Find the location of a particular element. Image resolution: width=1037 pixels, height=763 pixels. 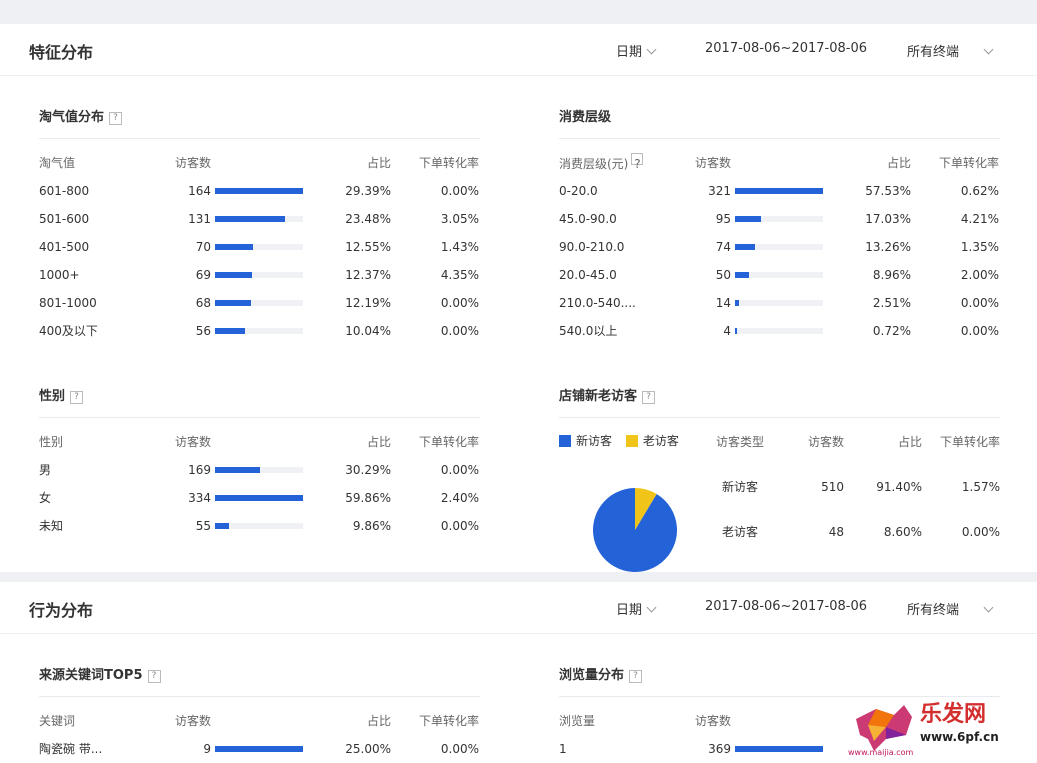

column-header: 访客类型 is located at coordinates (740, 442).